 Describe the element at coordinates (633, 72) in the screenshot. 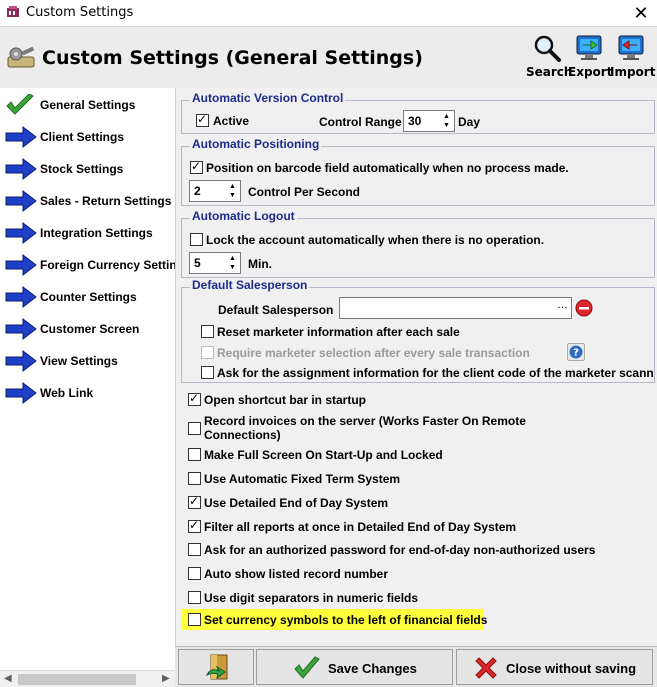

I see `import-label: Import` at that location.